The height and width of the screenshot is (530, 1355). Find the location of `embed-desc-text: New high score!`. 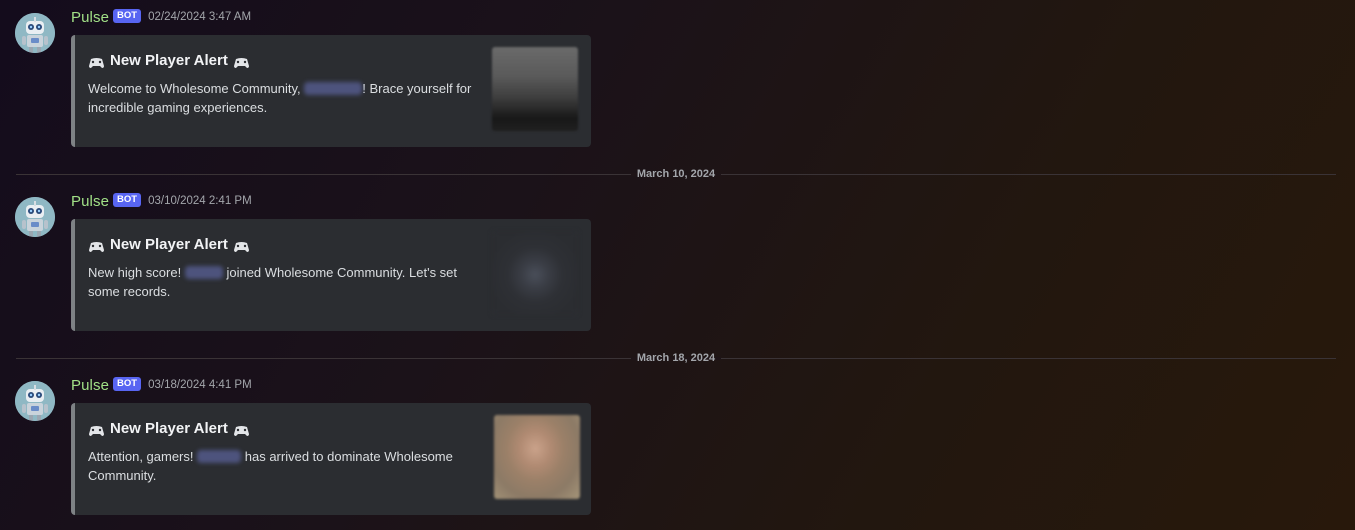

embed-desc-text: New high score! is located at coordinates (135, 272).